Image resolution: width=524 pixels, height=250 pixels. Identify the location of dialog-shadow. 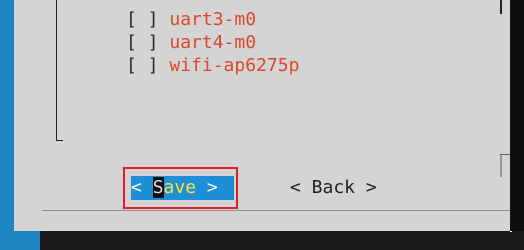
(517, 115).